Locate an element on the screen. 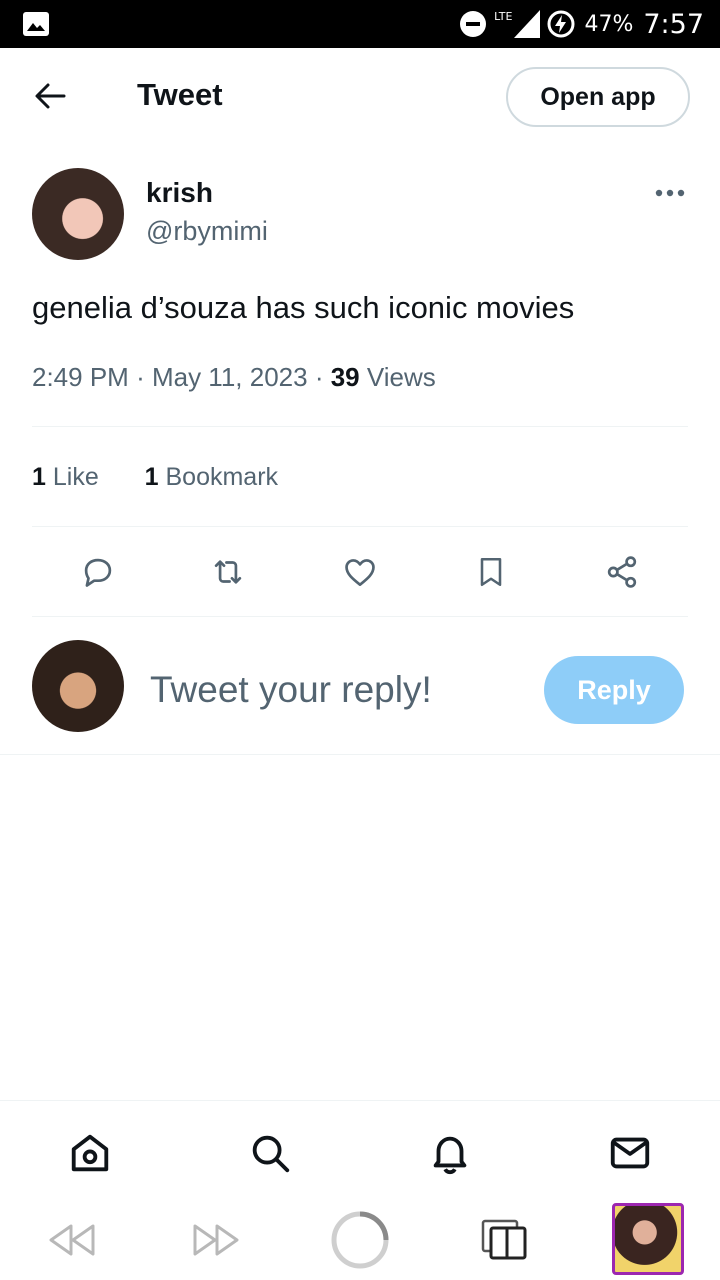 This screenshot has height=1280, width=720. bookmarks-stat: 1 Bookmark is located at coordinates (211, 477).